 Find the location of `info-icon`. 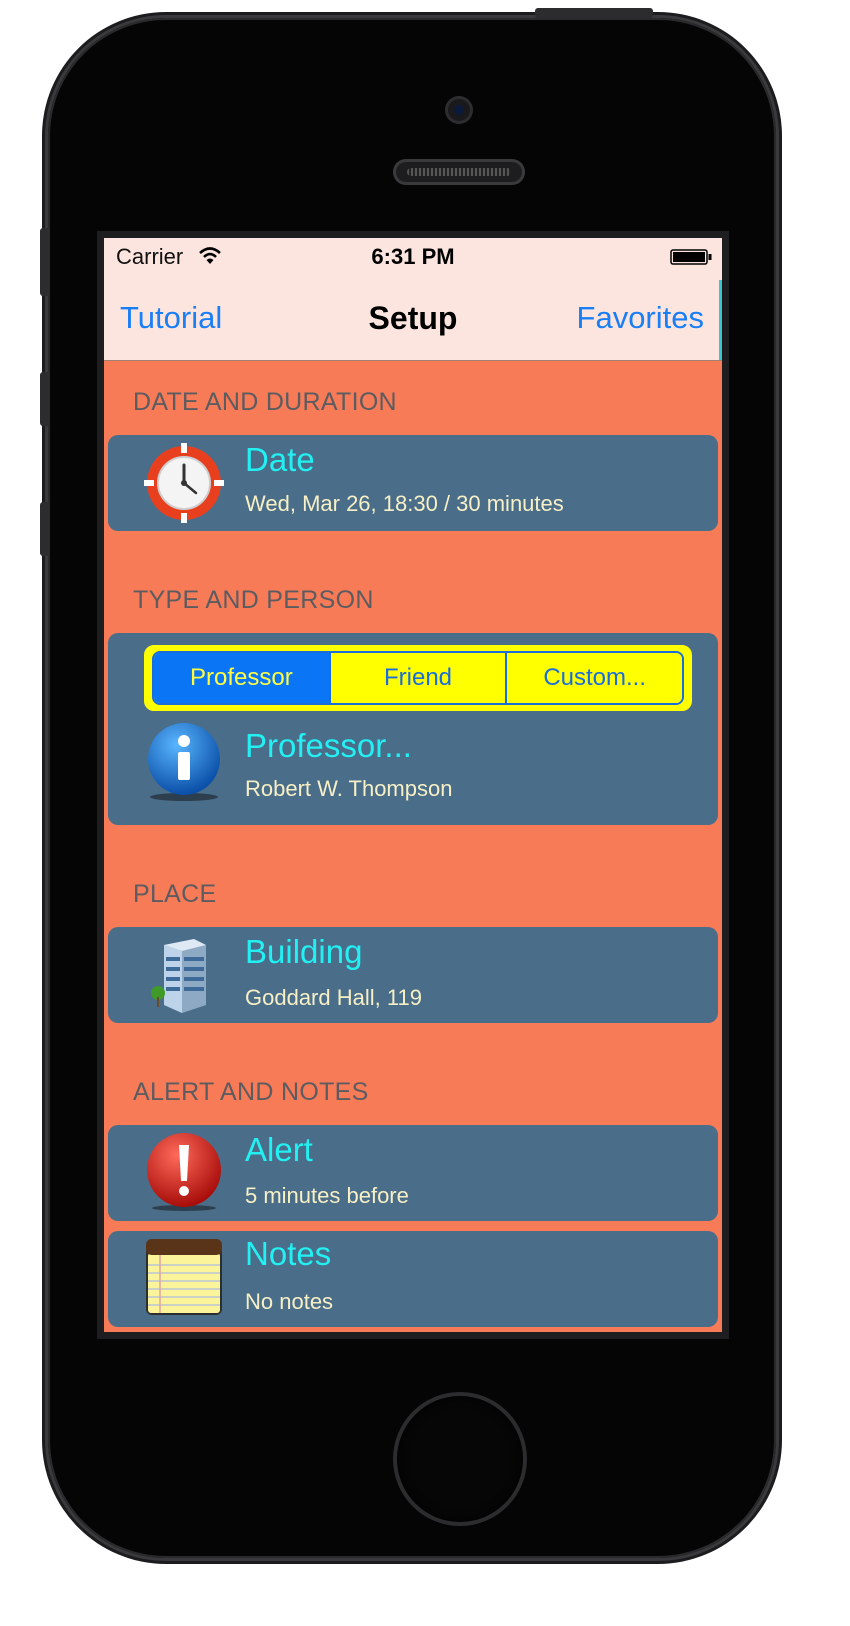

info-icon is located at coordinates (184, 761).